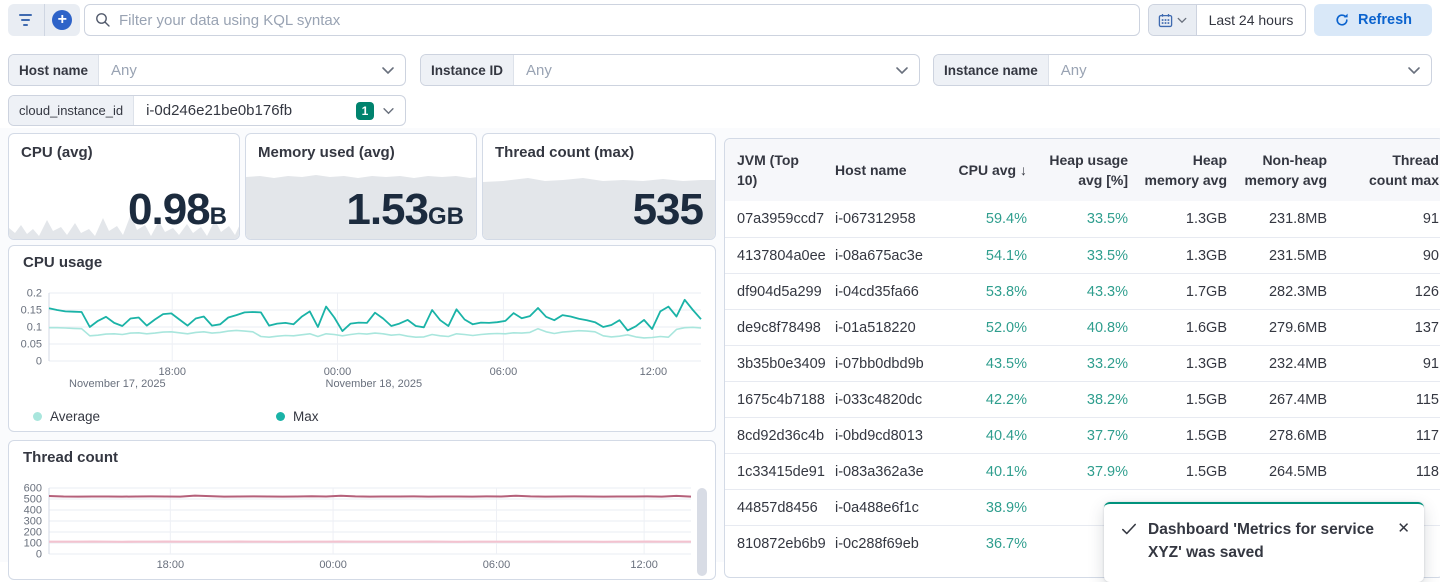 This screenshot has height=582, width=1440. I want to click on table-cell: i-0bd9cd8013, so click(879, 435).